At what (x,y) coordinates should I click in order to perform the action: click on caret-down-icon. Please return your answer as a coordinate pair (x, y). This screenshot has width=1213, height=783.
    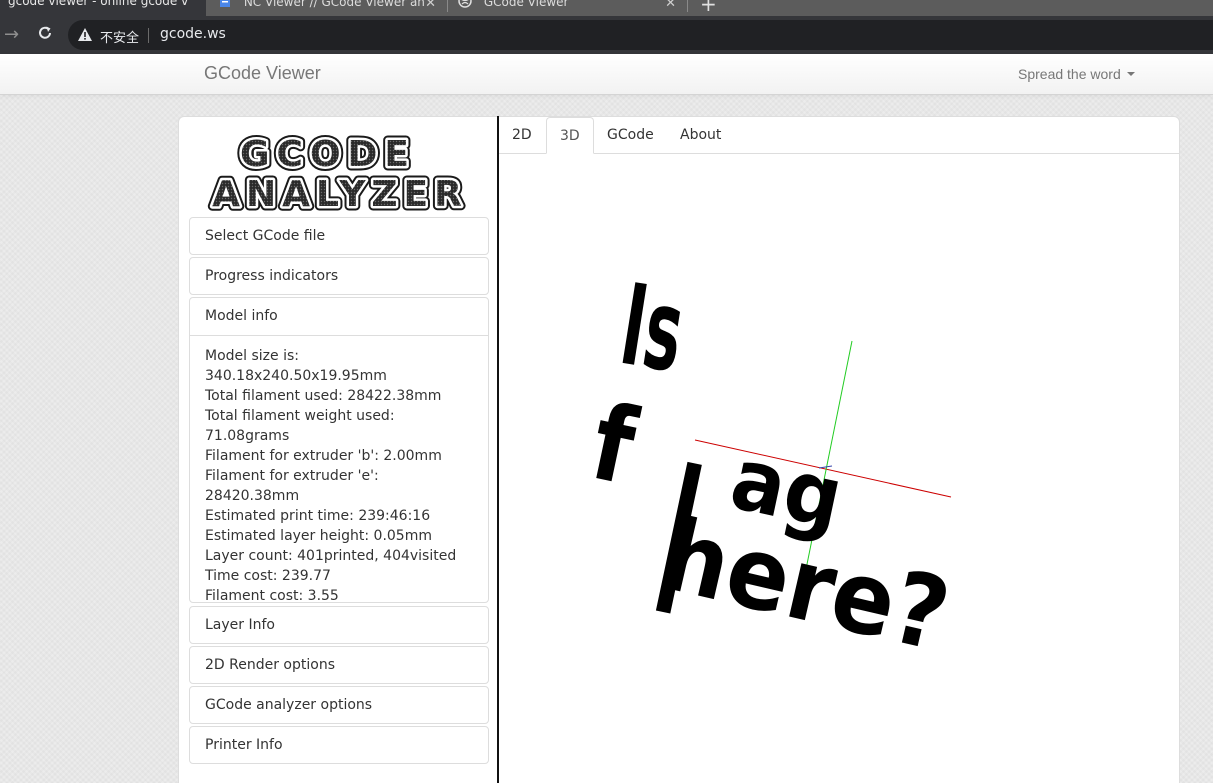
    Looking at the image, I should click on (1130, 74).